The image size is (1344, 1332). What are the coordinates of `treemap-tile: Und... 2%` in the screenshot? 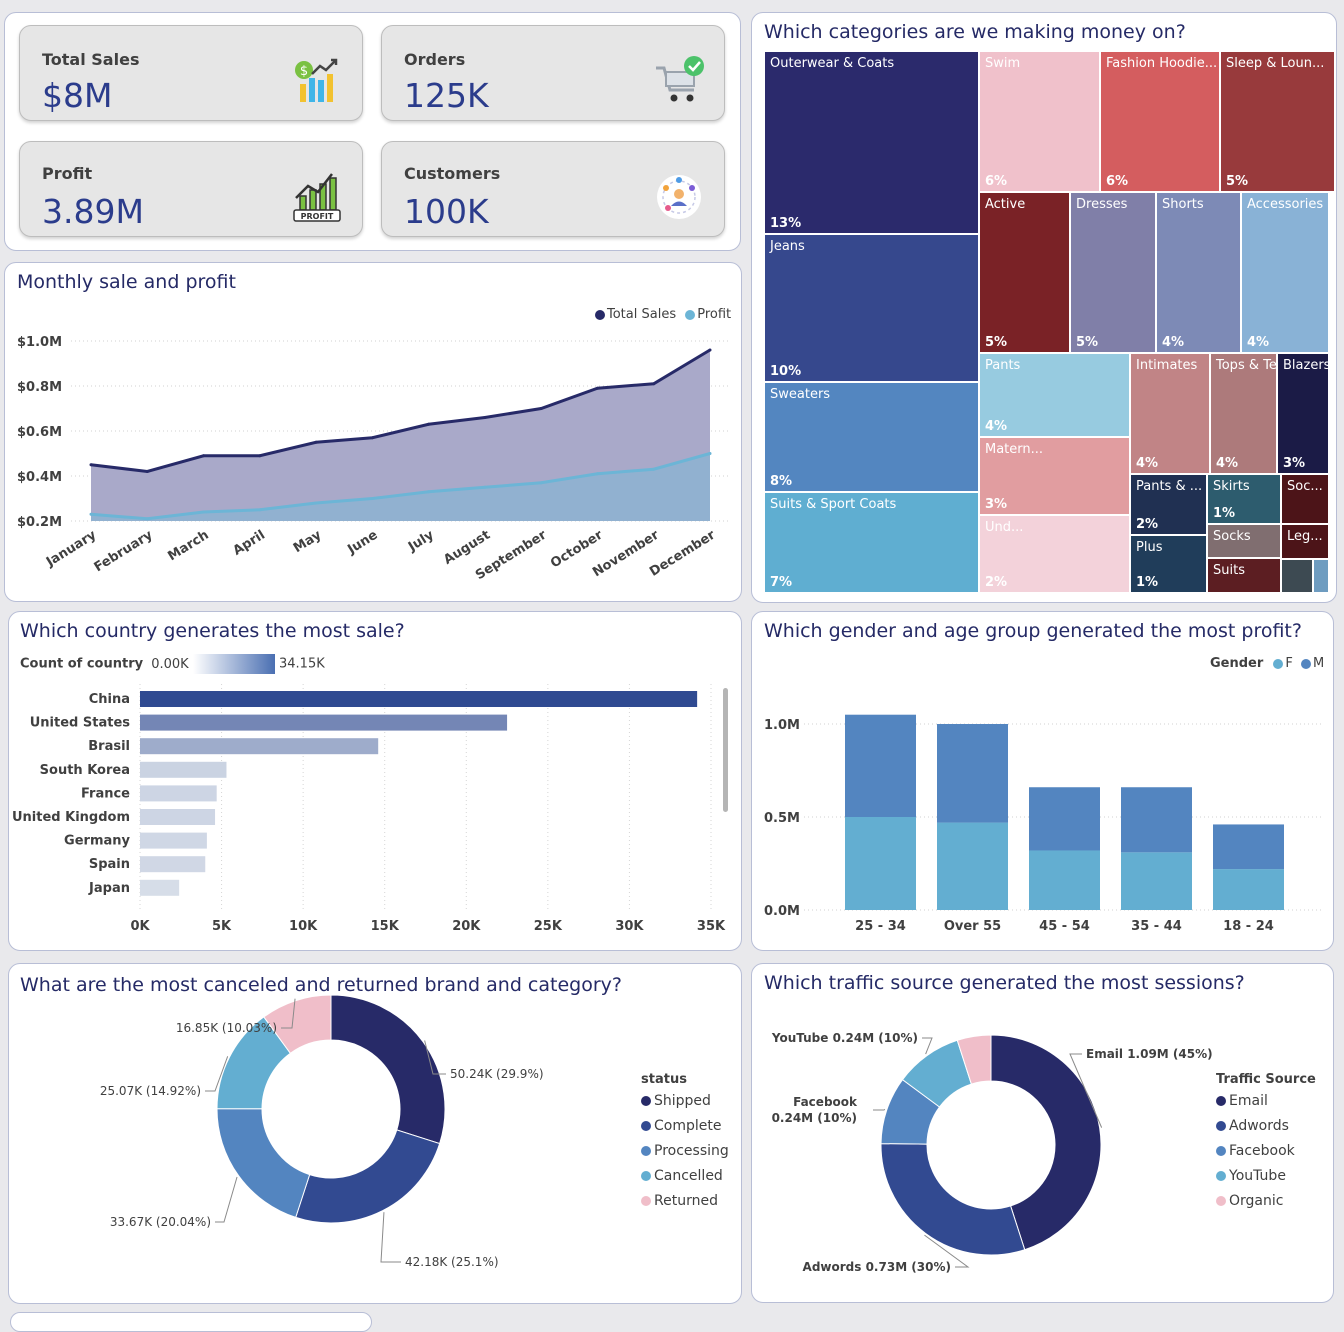 It's located at (1054, 554).